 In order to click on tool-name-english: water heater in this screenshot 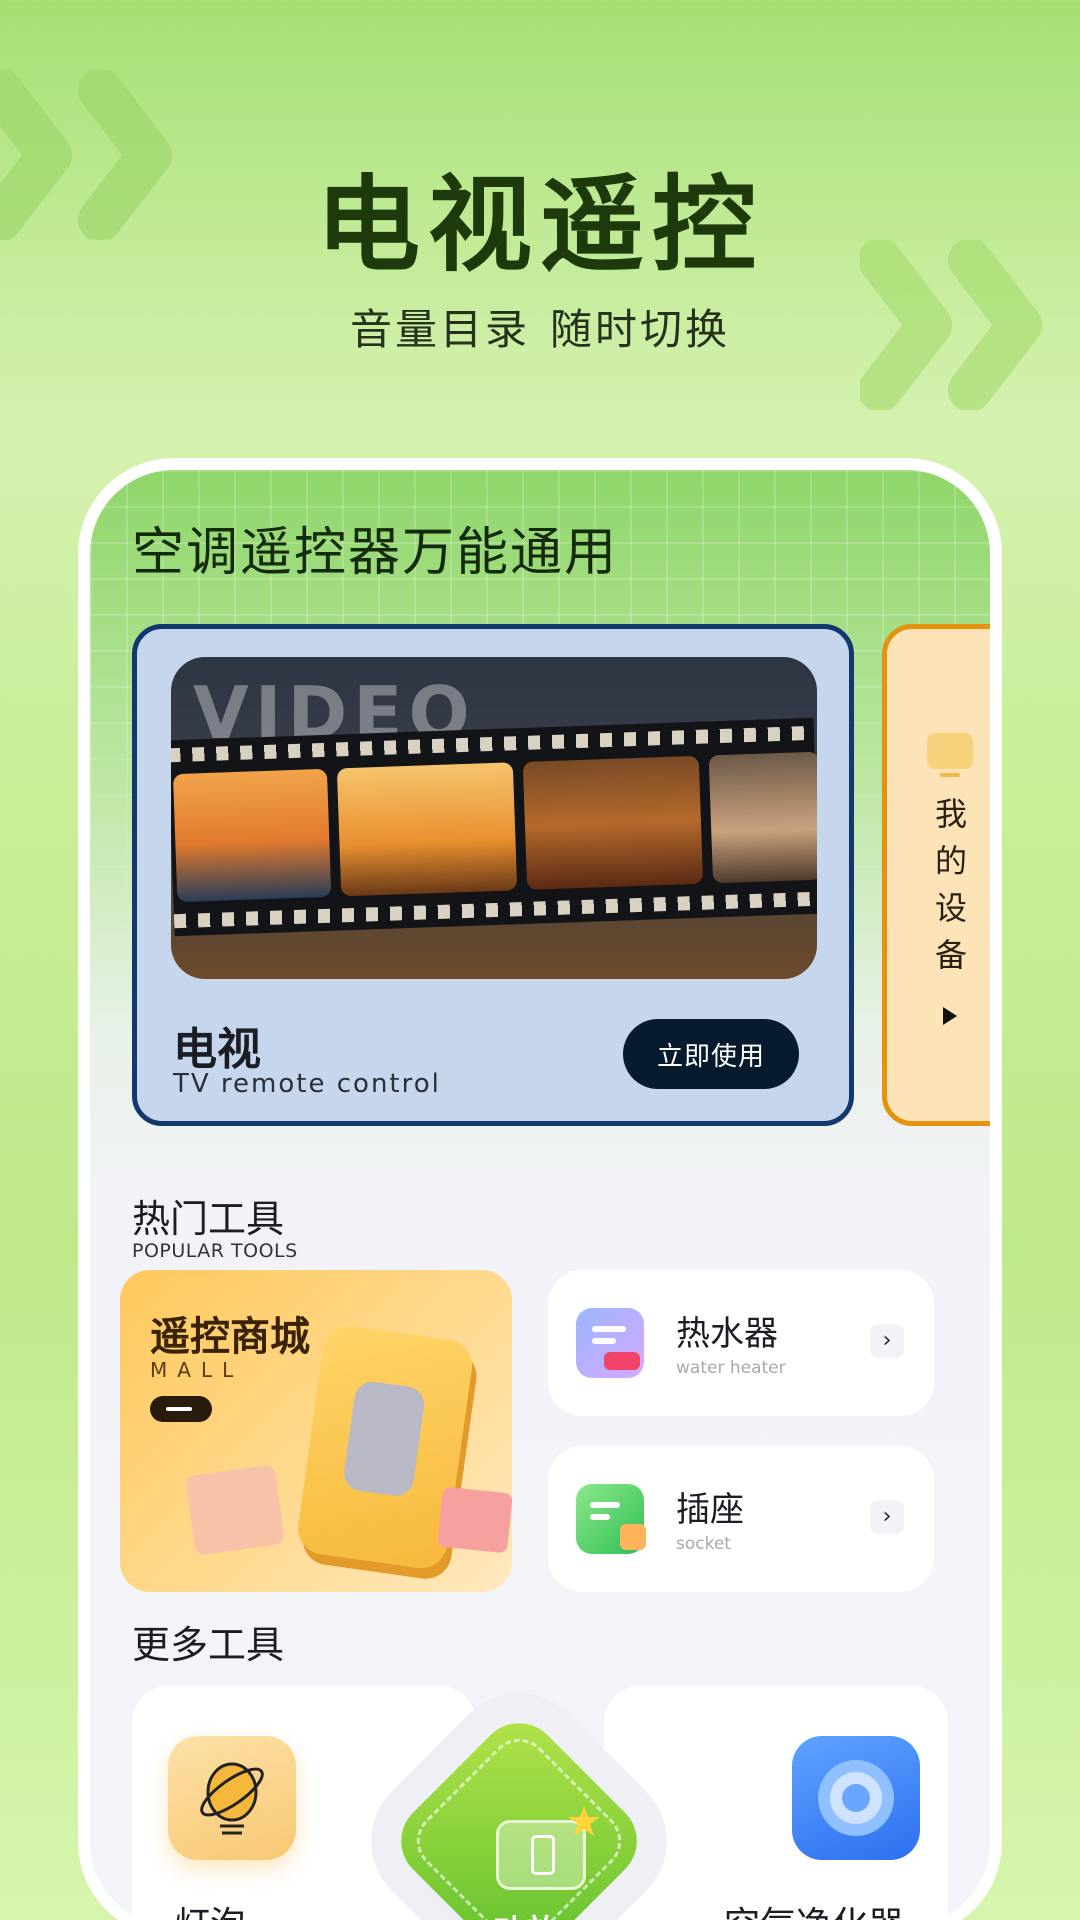, I will do `click(731, 1368)`.